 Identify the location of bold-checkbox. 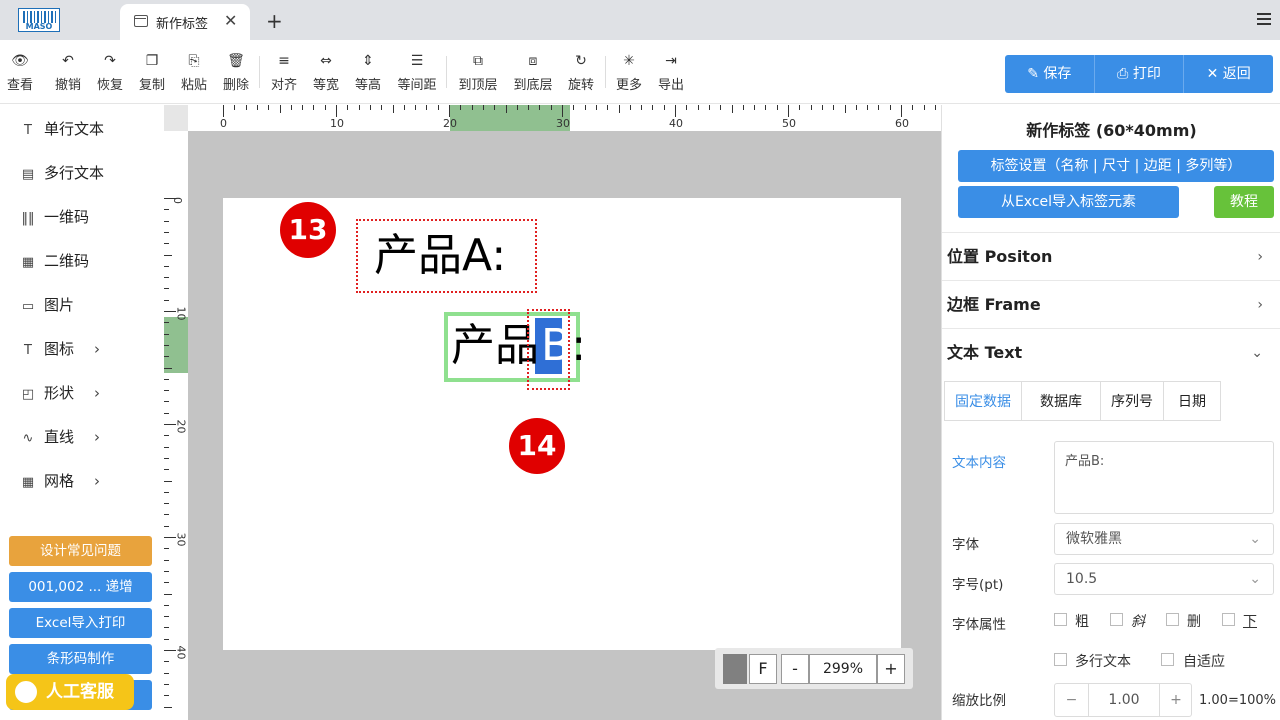
(1060, 619).